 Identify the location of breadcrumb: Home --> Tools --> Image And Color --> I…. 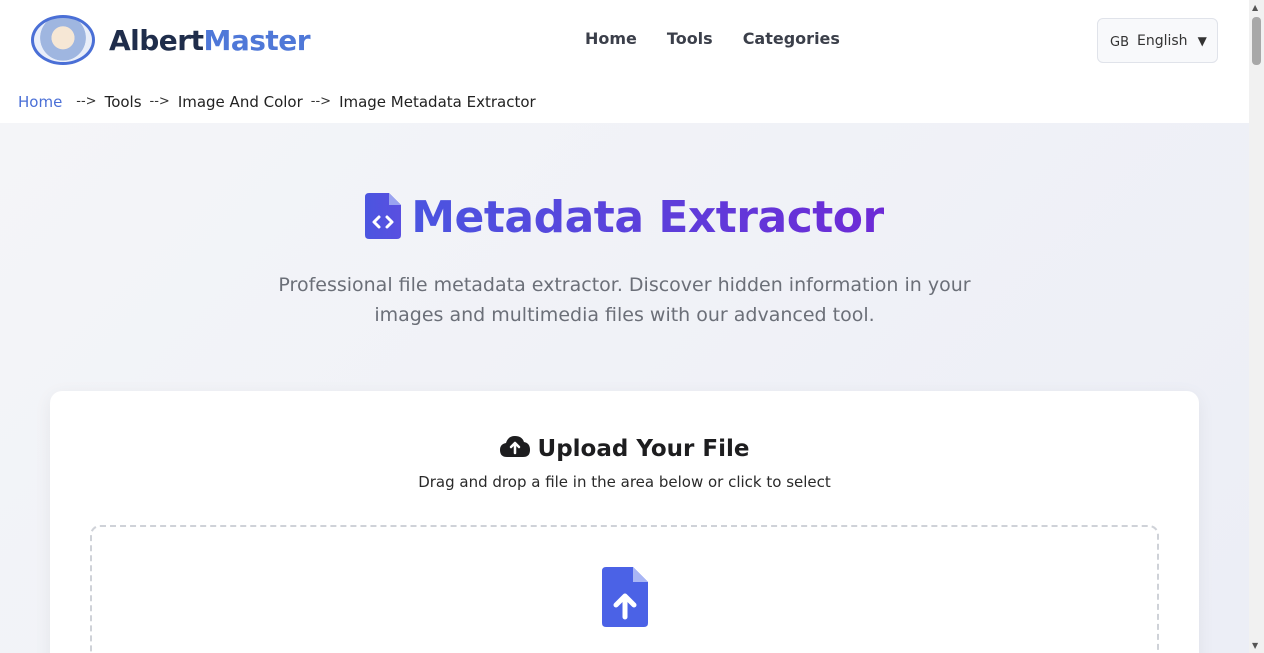
(624, 101).